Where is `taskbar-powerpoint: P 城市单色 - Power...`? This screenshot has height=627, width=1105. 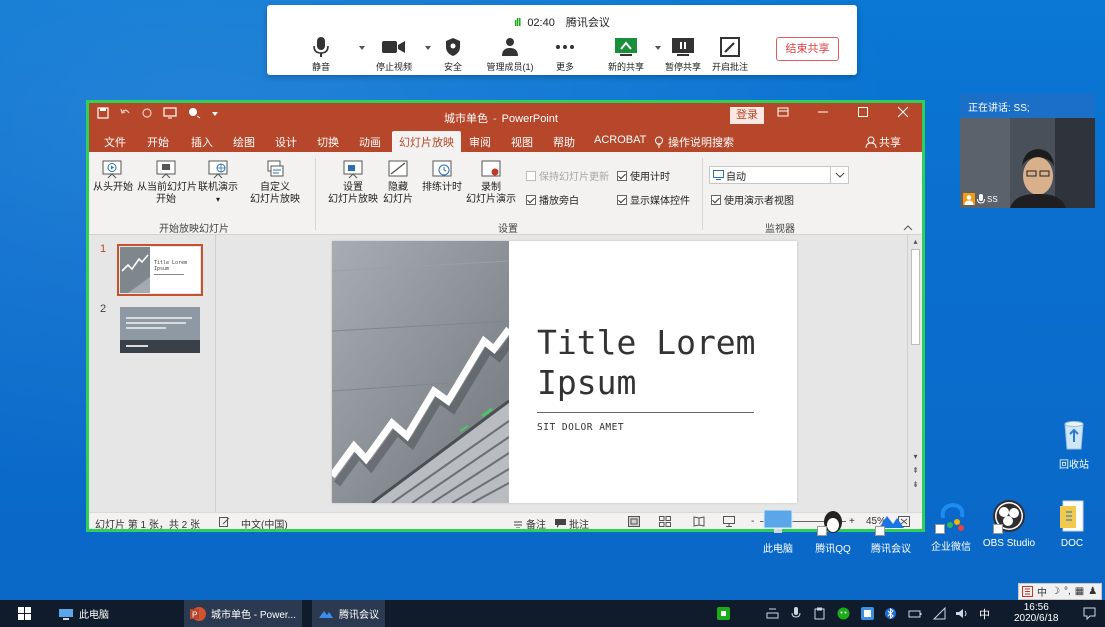
taskbar-powerpoint: P 城市单色 - Power... is located at coordinates (243, 613).